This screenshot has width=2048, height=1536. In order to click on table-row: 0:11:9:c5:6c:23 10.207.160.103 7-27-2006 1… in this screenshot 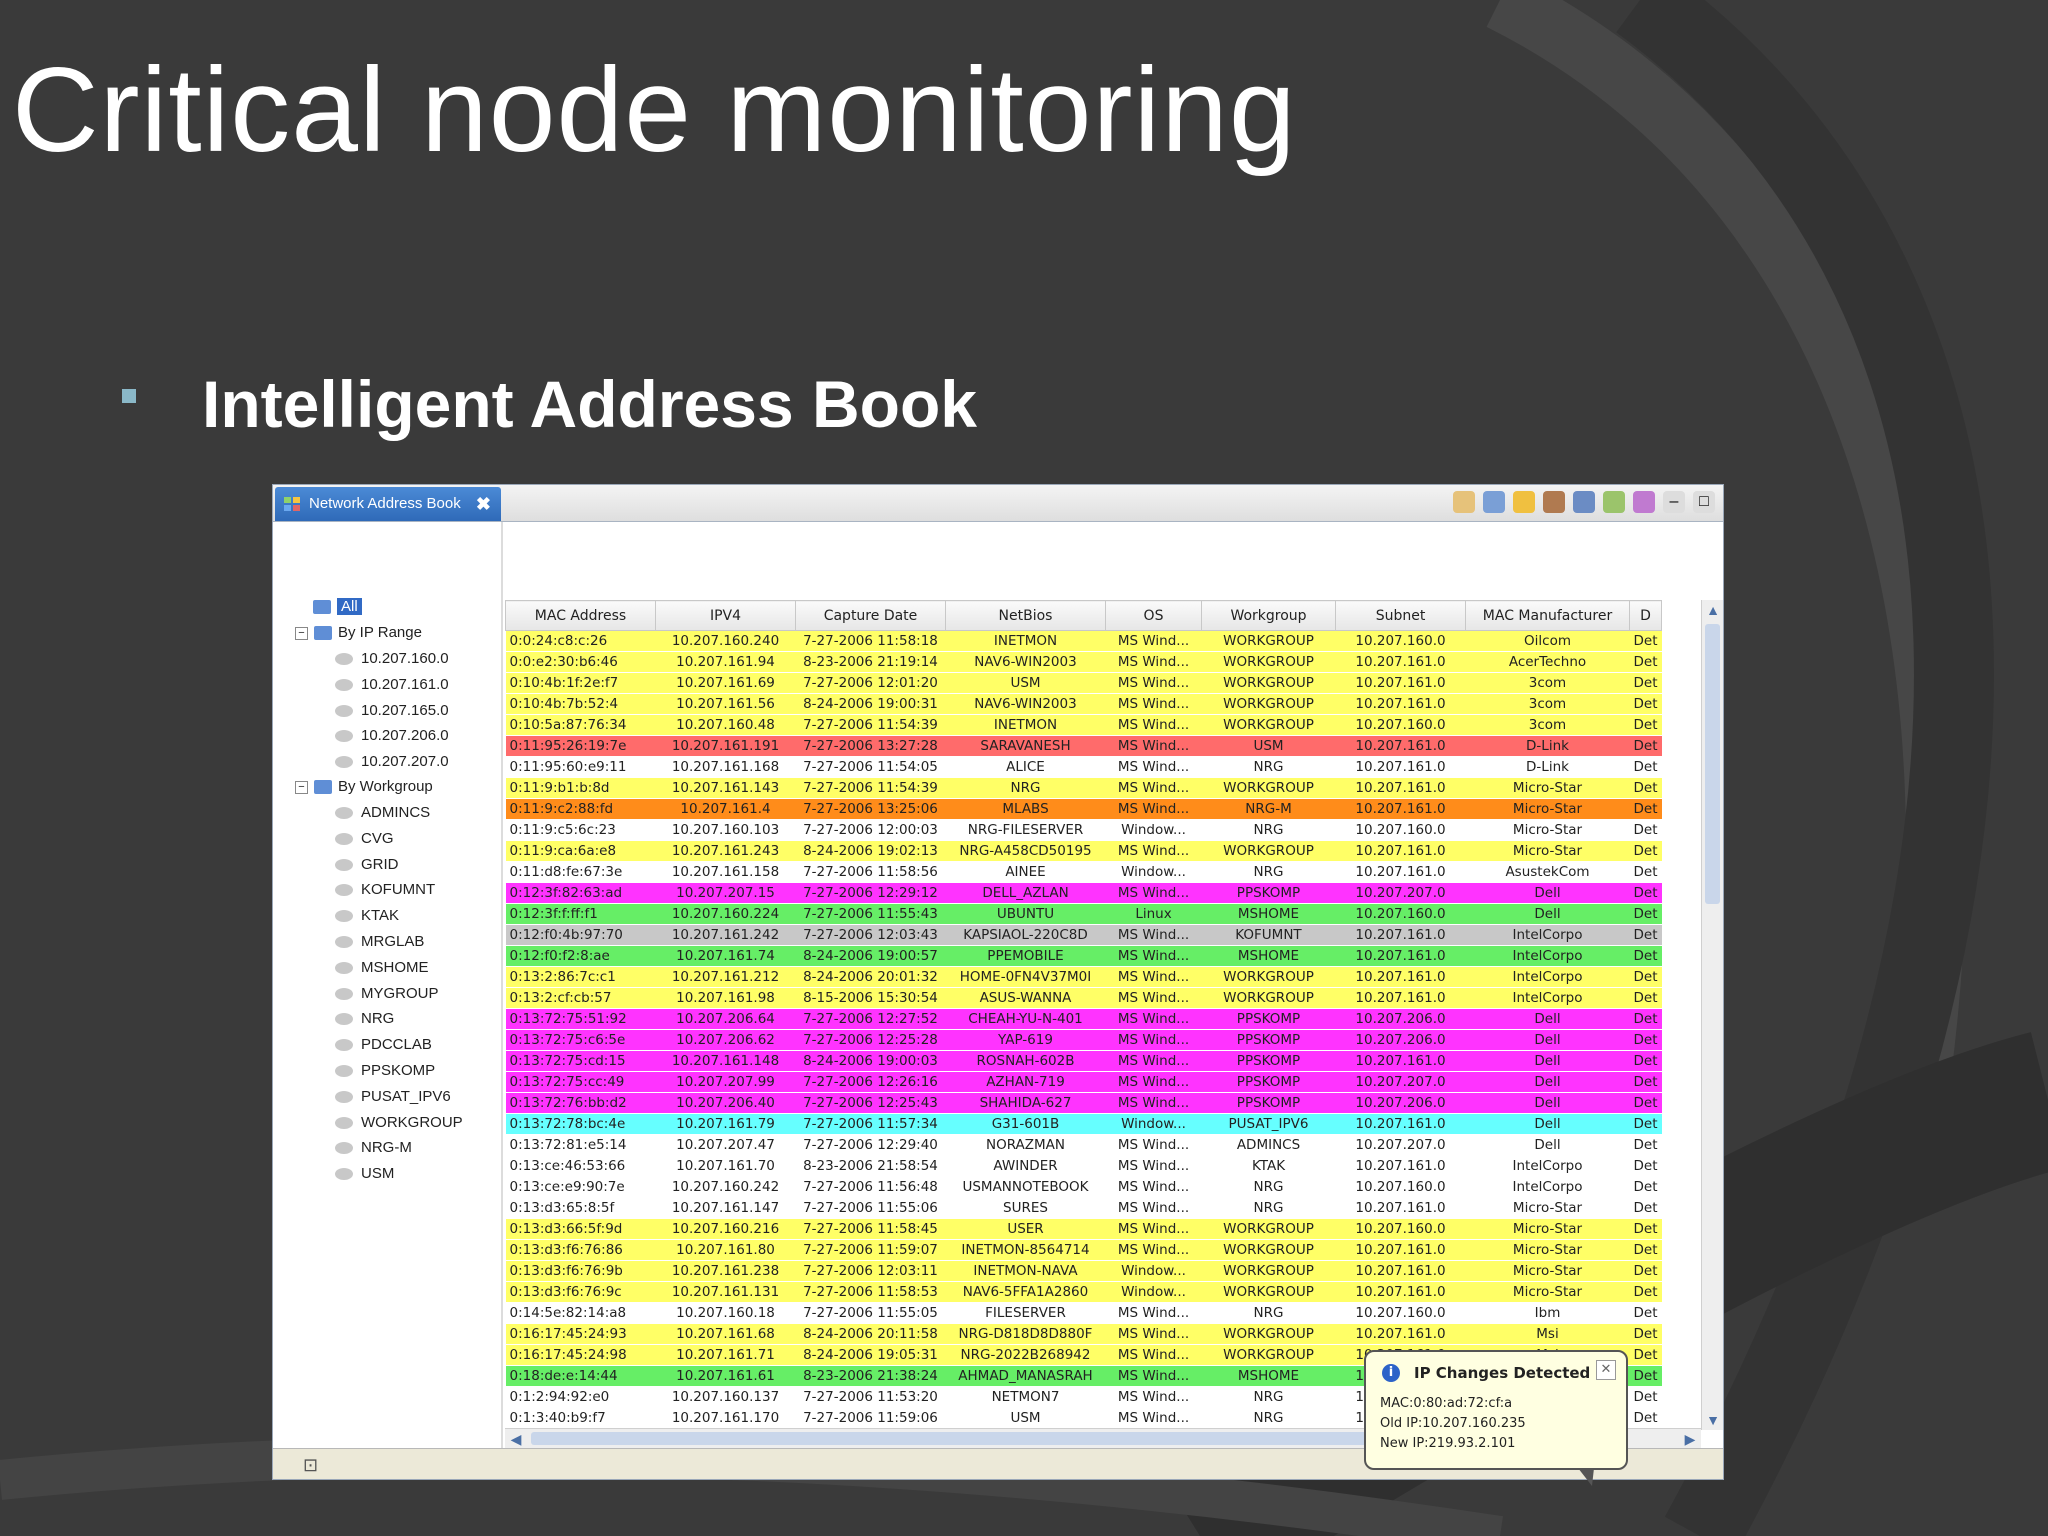, I will do `click(1083, 830)`.